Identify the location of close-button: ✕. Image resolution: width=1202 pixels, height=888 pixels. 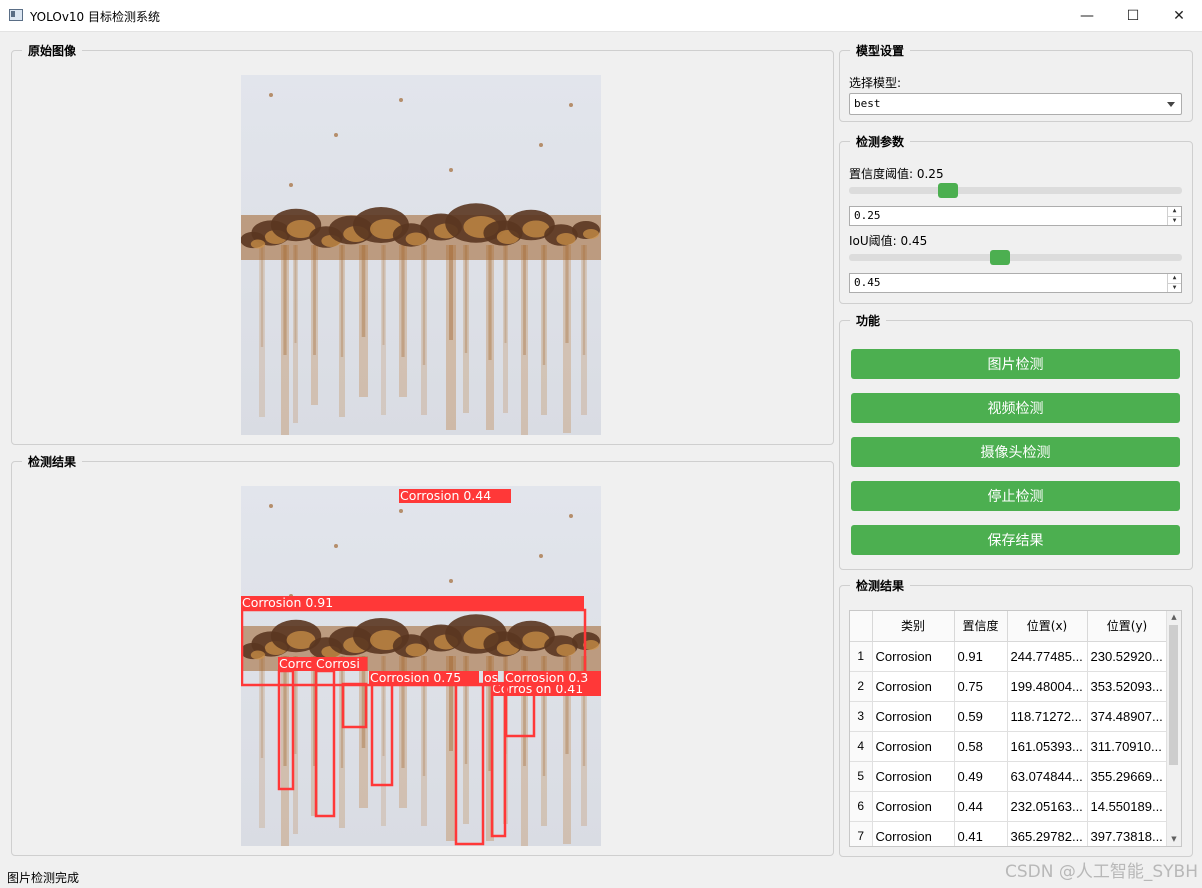
(1179, 15).